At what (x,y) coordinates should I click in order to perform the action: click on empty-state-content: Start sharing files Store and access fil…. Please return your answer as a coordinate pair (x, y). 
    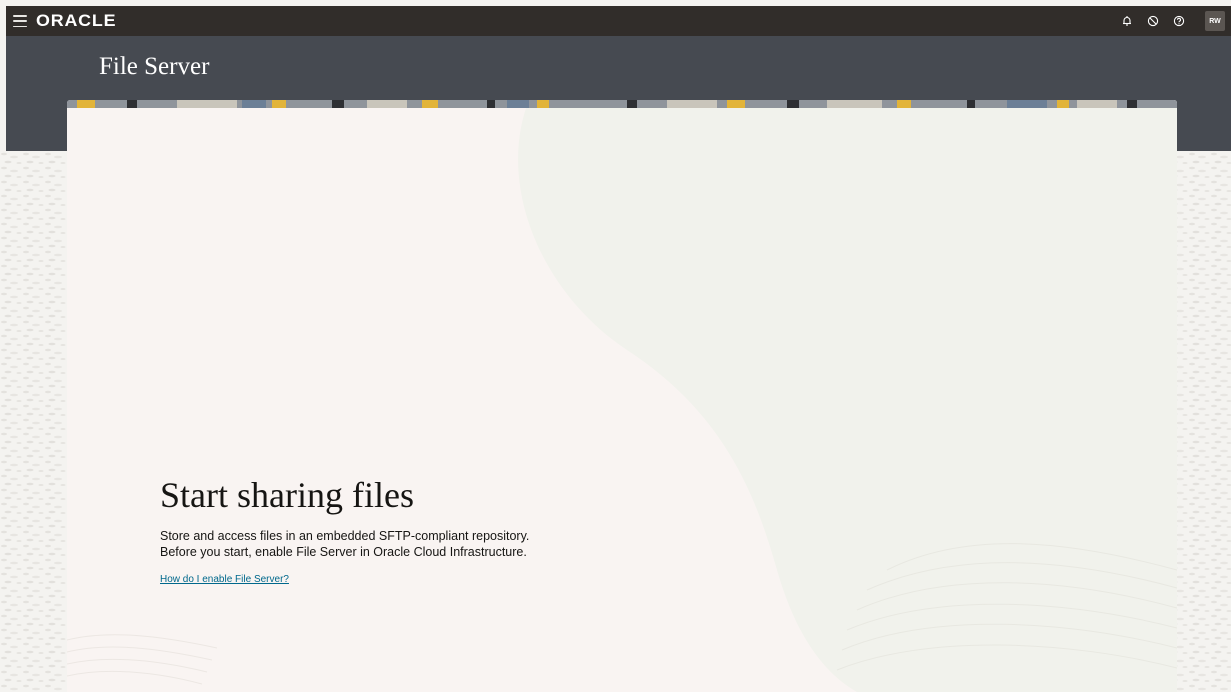
    Looking at the image, I should click on (344, 530).